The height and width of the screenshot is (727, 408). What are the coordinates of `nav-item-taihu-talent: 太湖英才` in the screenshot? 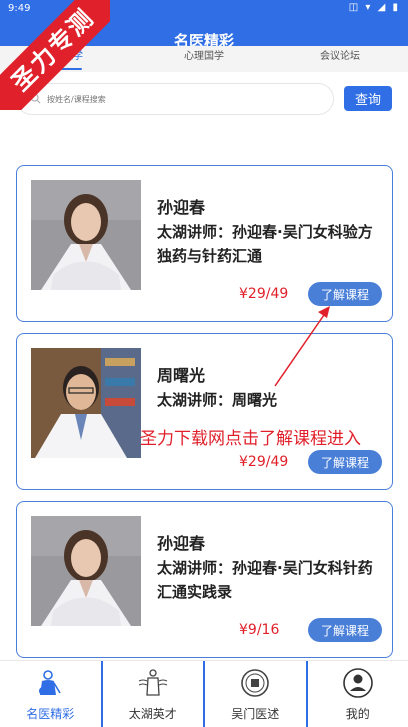 It's located at (152, 694).